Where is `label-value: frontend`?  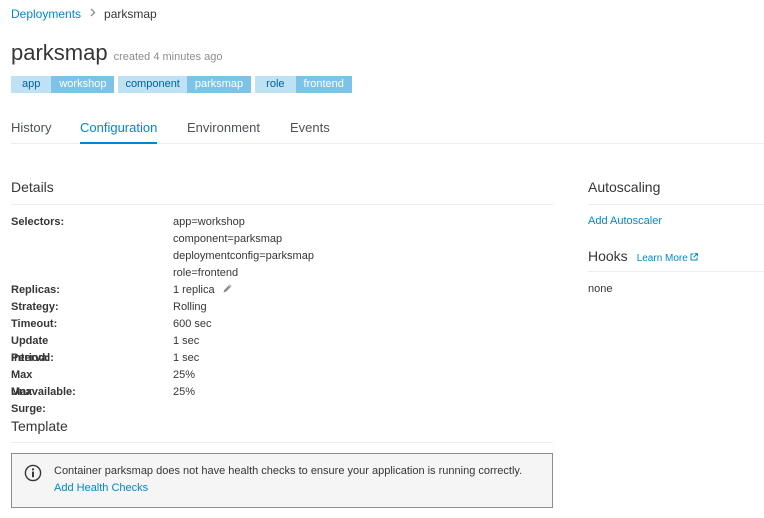 label-value: frontend is located at coordinates (323, 84).